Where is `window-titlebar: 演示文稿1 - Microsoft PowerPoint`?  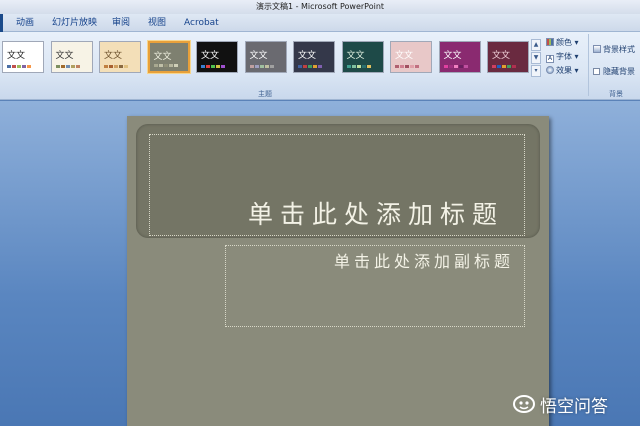 window-titlebar: 演示文稿1 - Microsoft PowerPoint is located at coordinates (320, 7).